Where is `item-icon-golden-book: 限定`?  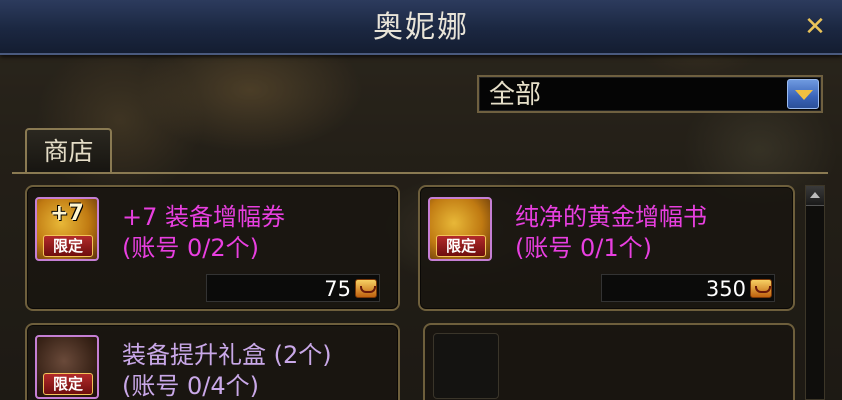 item-icon-golden-book: 限定 is located at coordinates (460, 229).